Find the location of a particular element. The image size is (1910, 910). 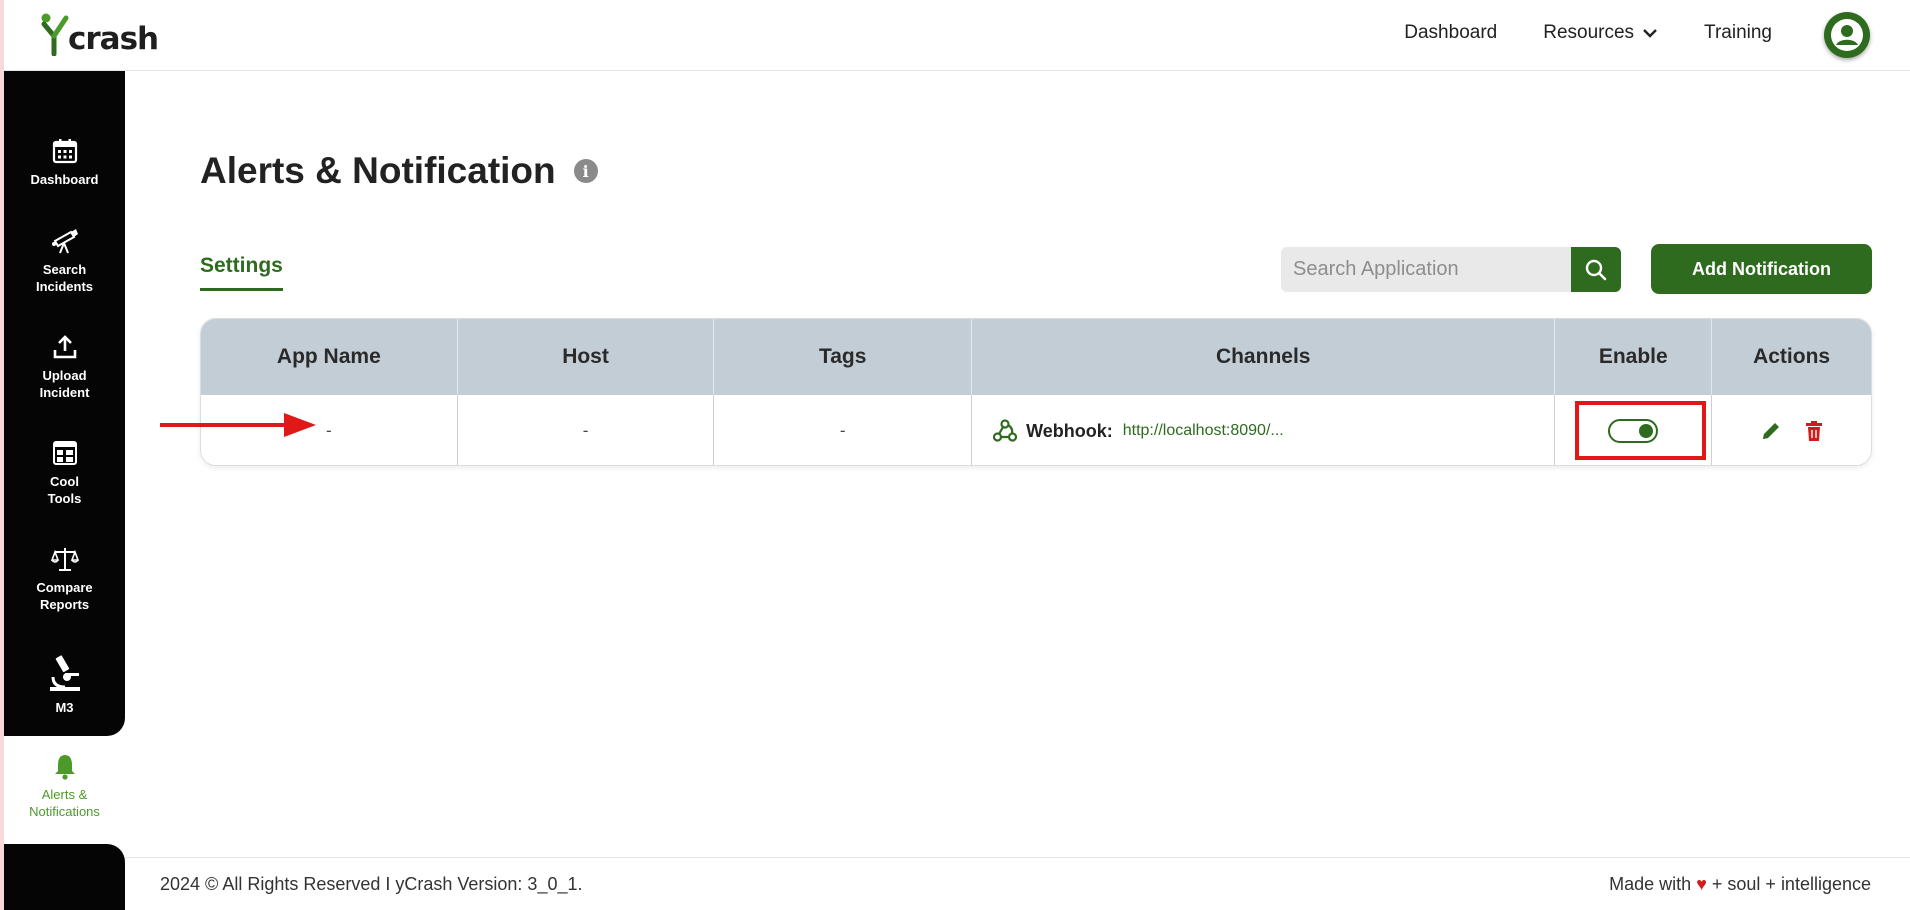

page-title: Alerts & Notification i is located at coordinates (399, 171).